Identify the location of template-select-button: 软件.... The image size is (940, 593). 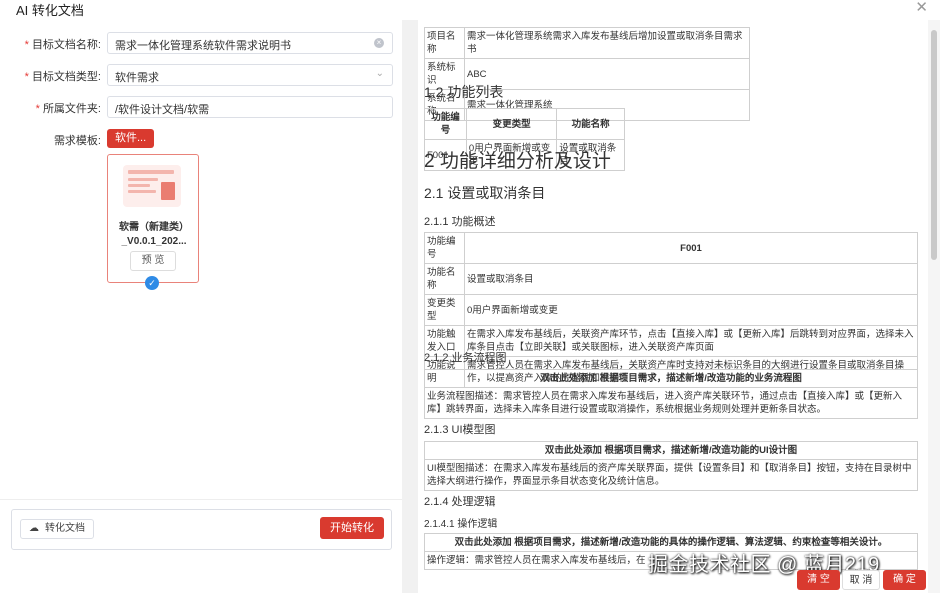
(131, 138).